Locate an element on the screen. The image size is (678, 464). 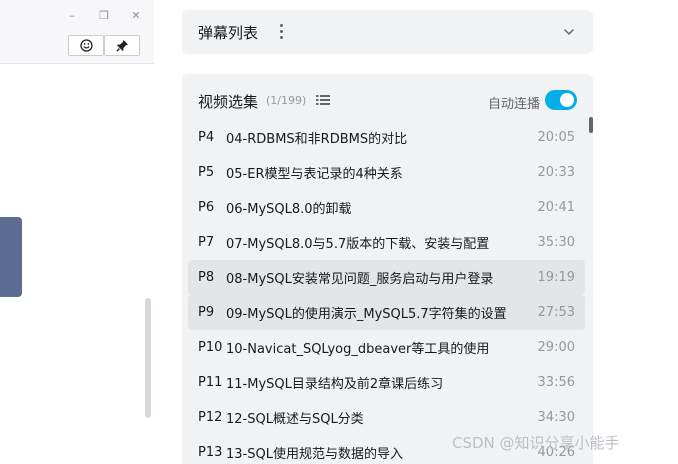
window-titlebar: – ❐ ✕ is located at coordinates (77, 32).